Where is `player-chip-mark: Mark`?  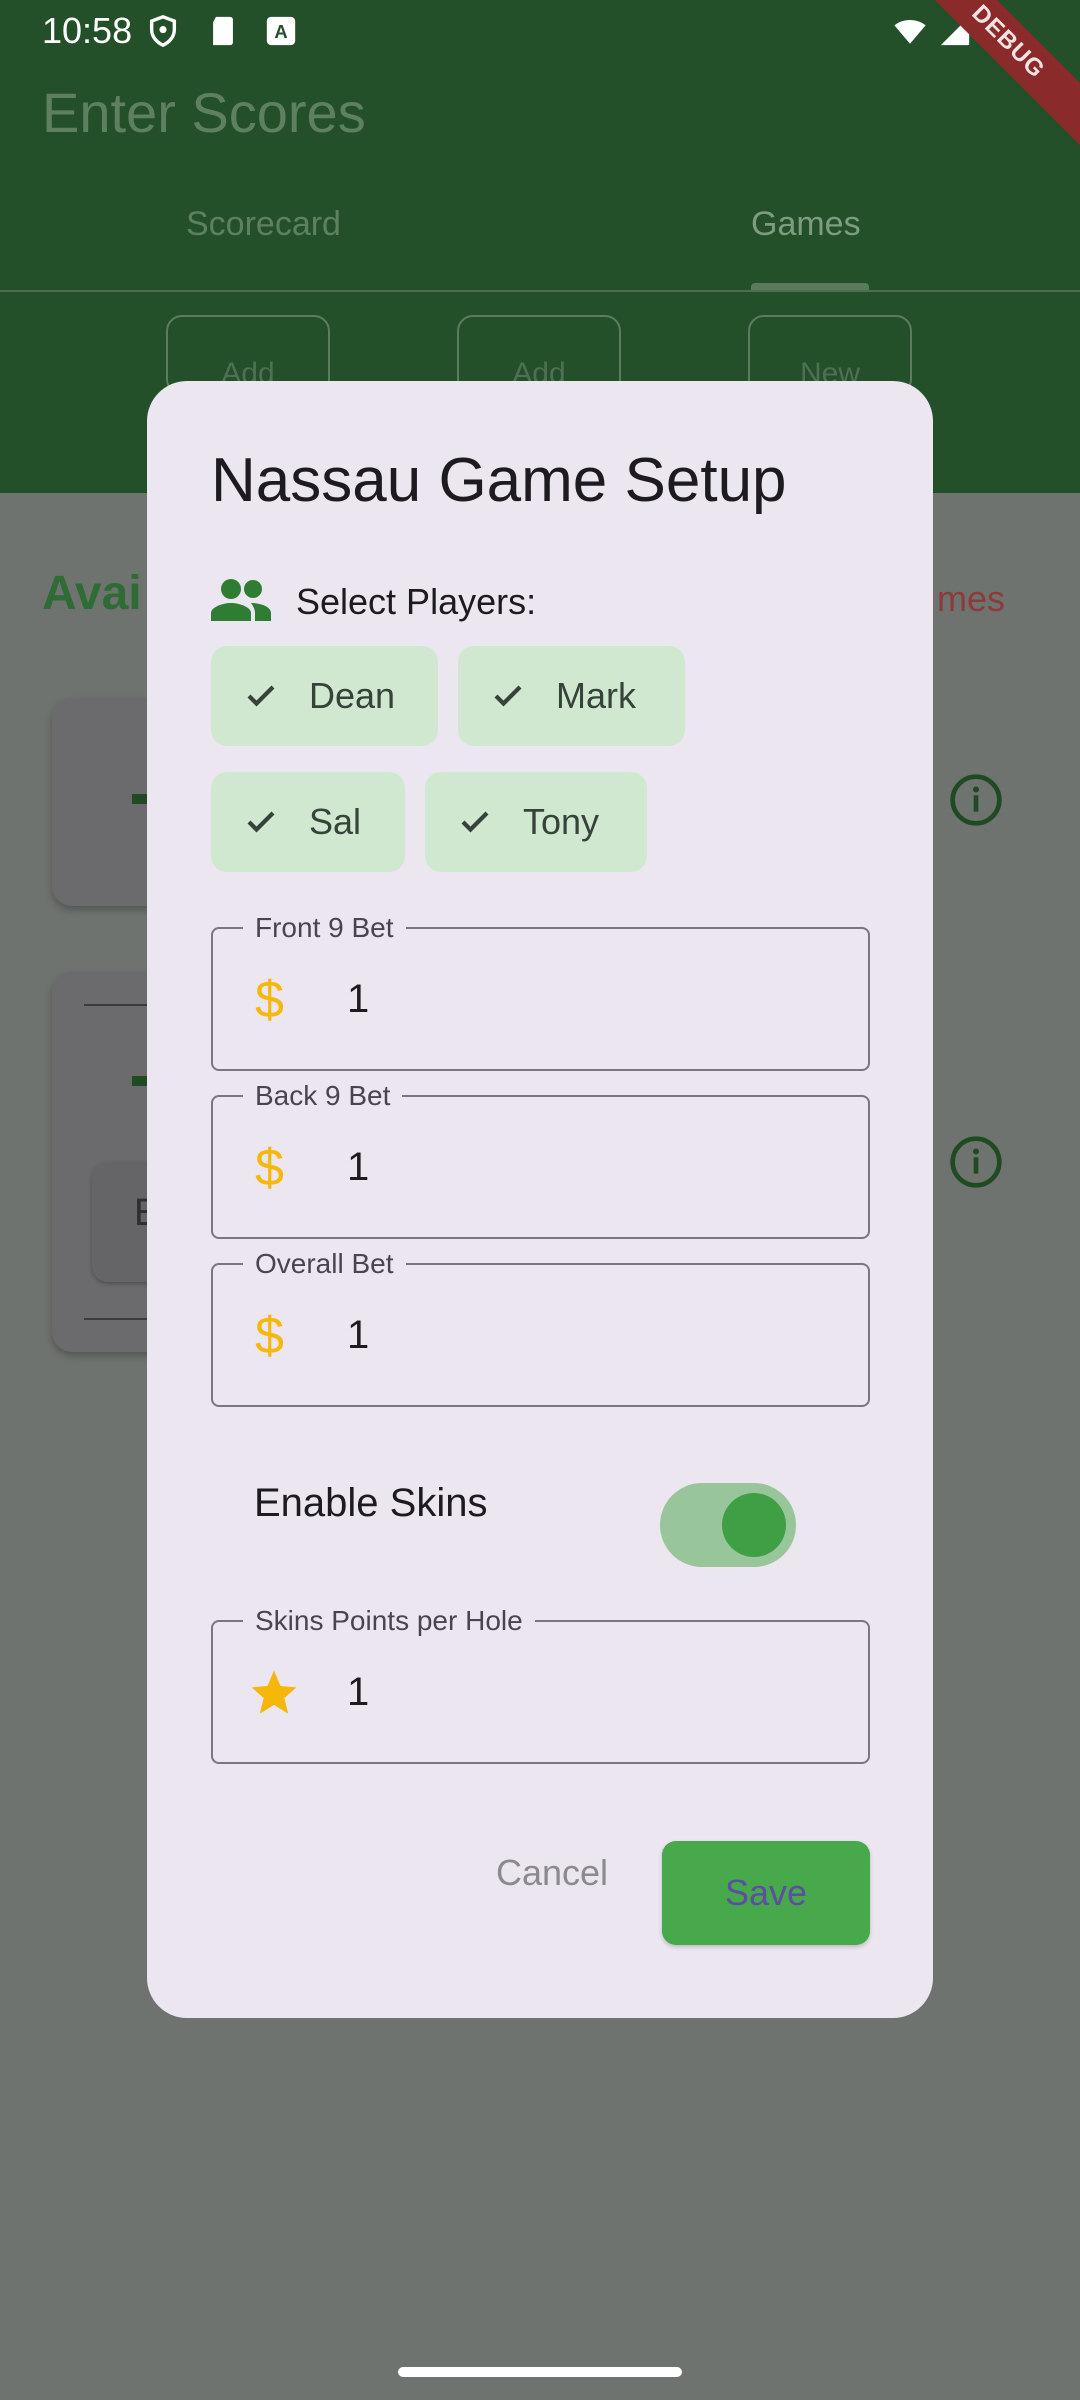
player-chip-mark: Mark is located at coordinates (571, 696).